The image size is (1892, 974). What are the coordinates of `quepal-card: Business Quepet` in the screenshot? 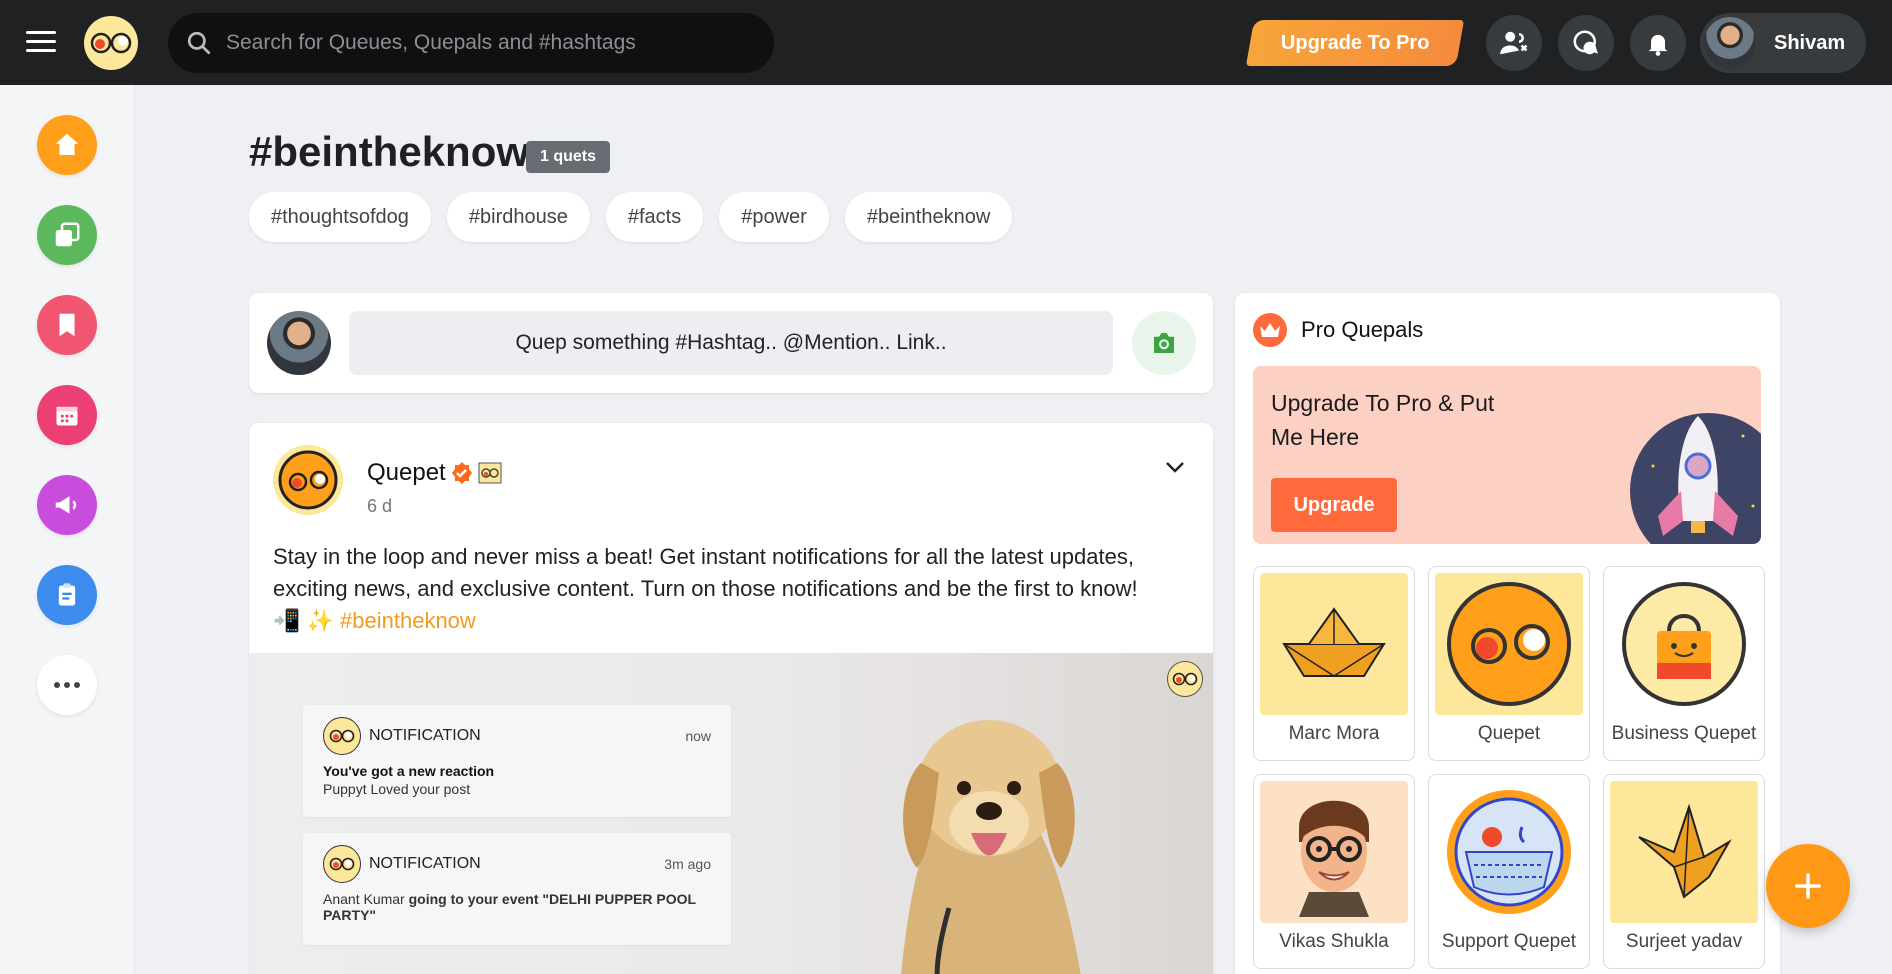 It's located at (1684, 663).